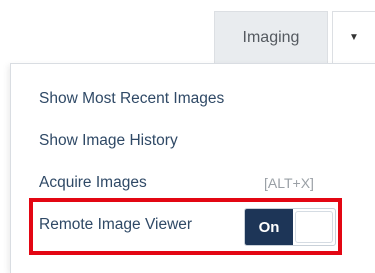 This screenshot has width=375, height=273. I want to click on imaging-dropdown-button: ▼, so click(353, 37).